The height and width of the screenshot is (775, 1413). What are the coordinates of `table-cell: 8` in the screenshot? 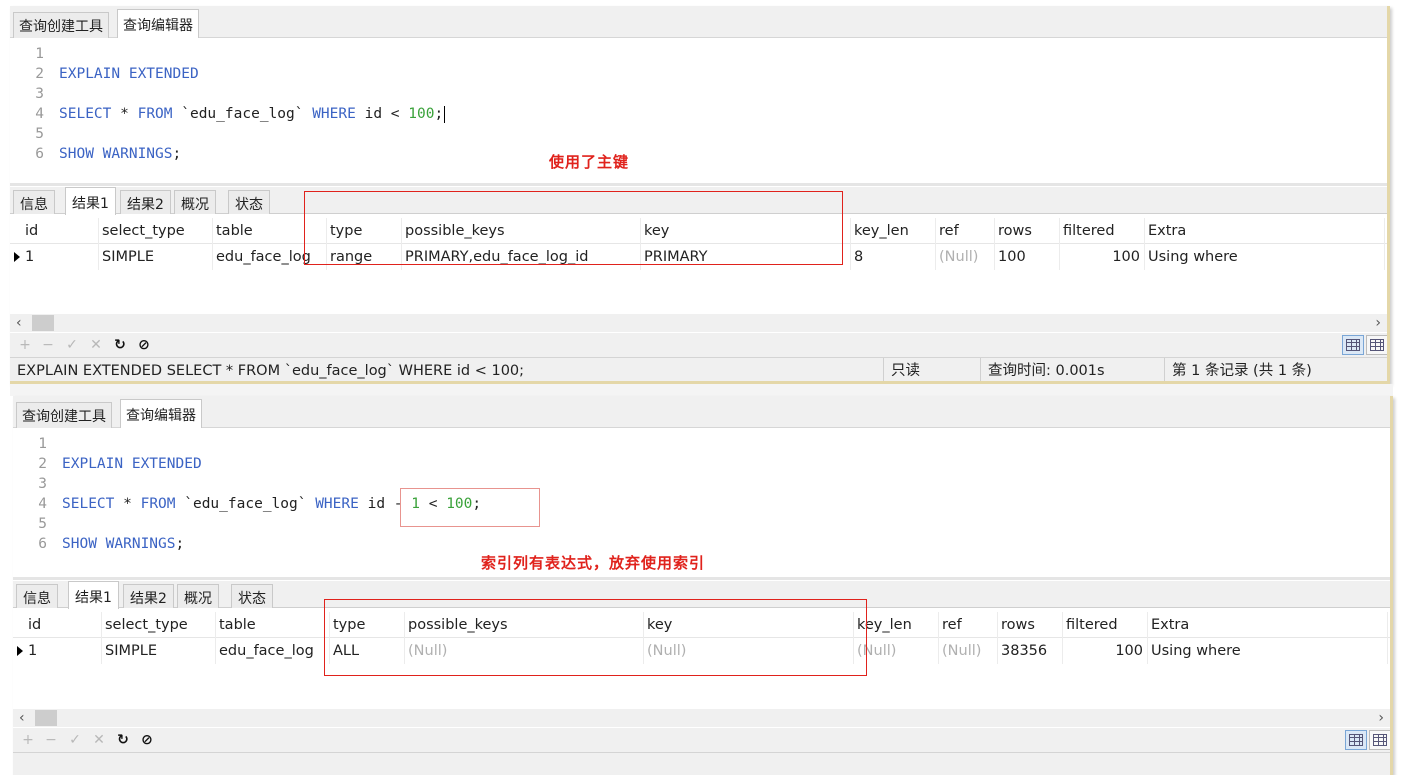 It's located at (893, 257).